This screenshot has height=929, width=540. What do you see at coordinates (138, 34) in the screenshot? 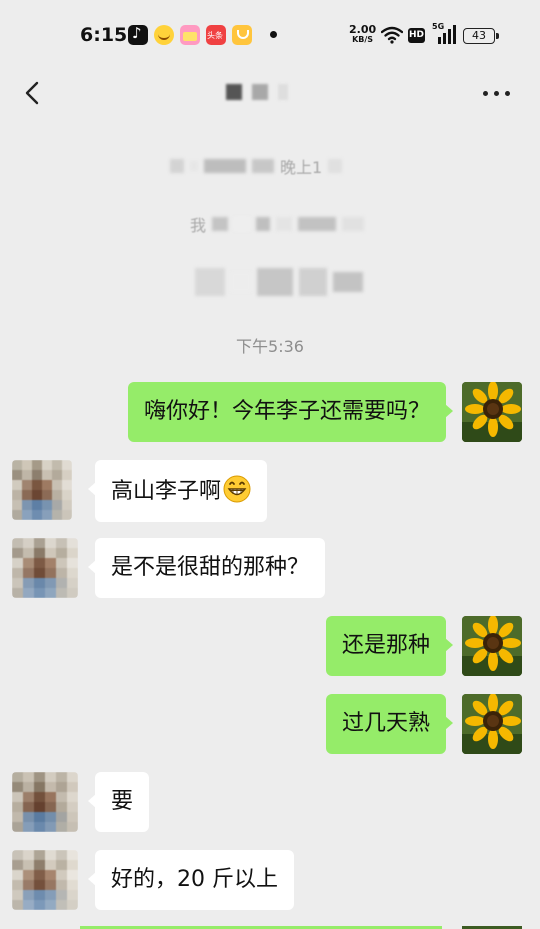
I see `tiktok-icon` at bounding box center [138, 34].